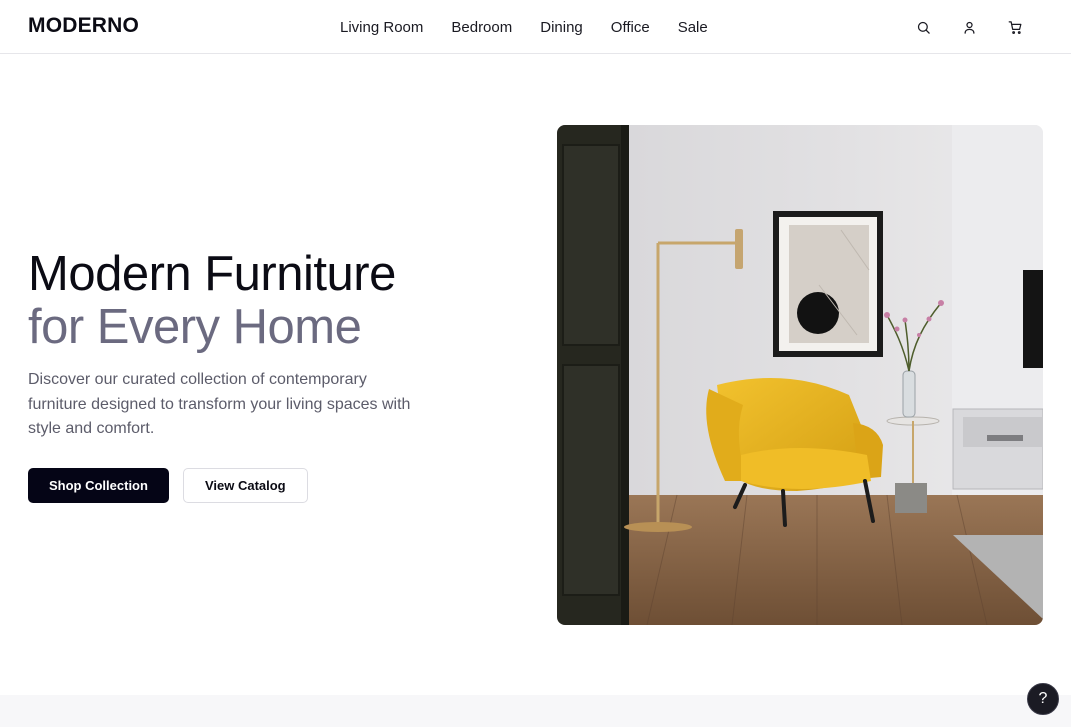  Describe the element at coordinates (693, 27) in the screenshot. I see `nav-item-sale: Sale` at that location.